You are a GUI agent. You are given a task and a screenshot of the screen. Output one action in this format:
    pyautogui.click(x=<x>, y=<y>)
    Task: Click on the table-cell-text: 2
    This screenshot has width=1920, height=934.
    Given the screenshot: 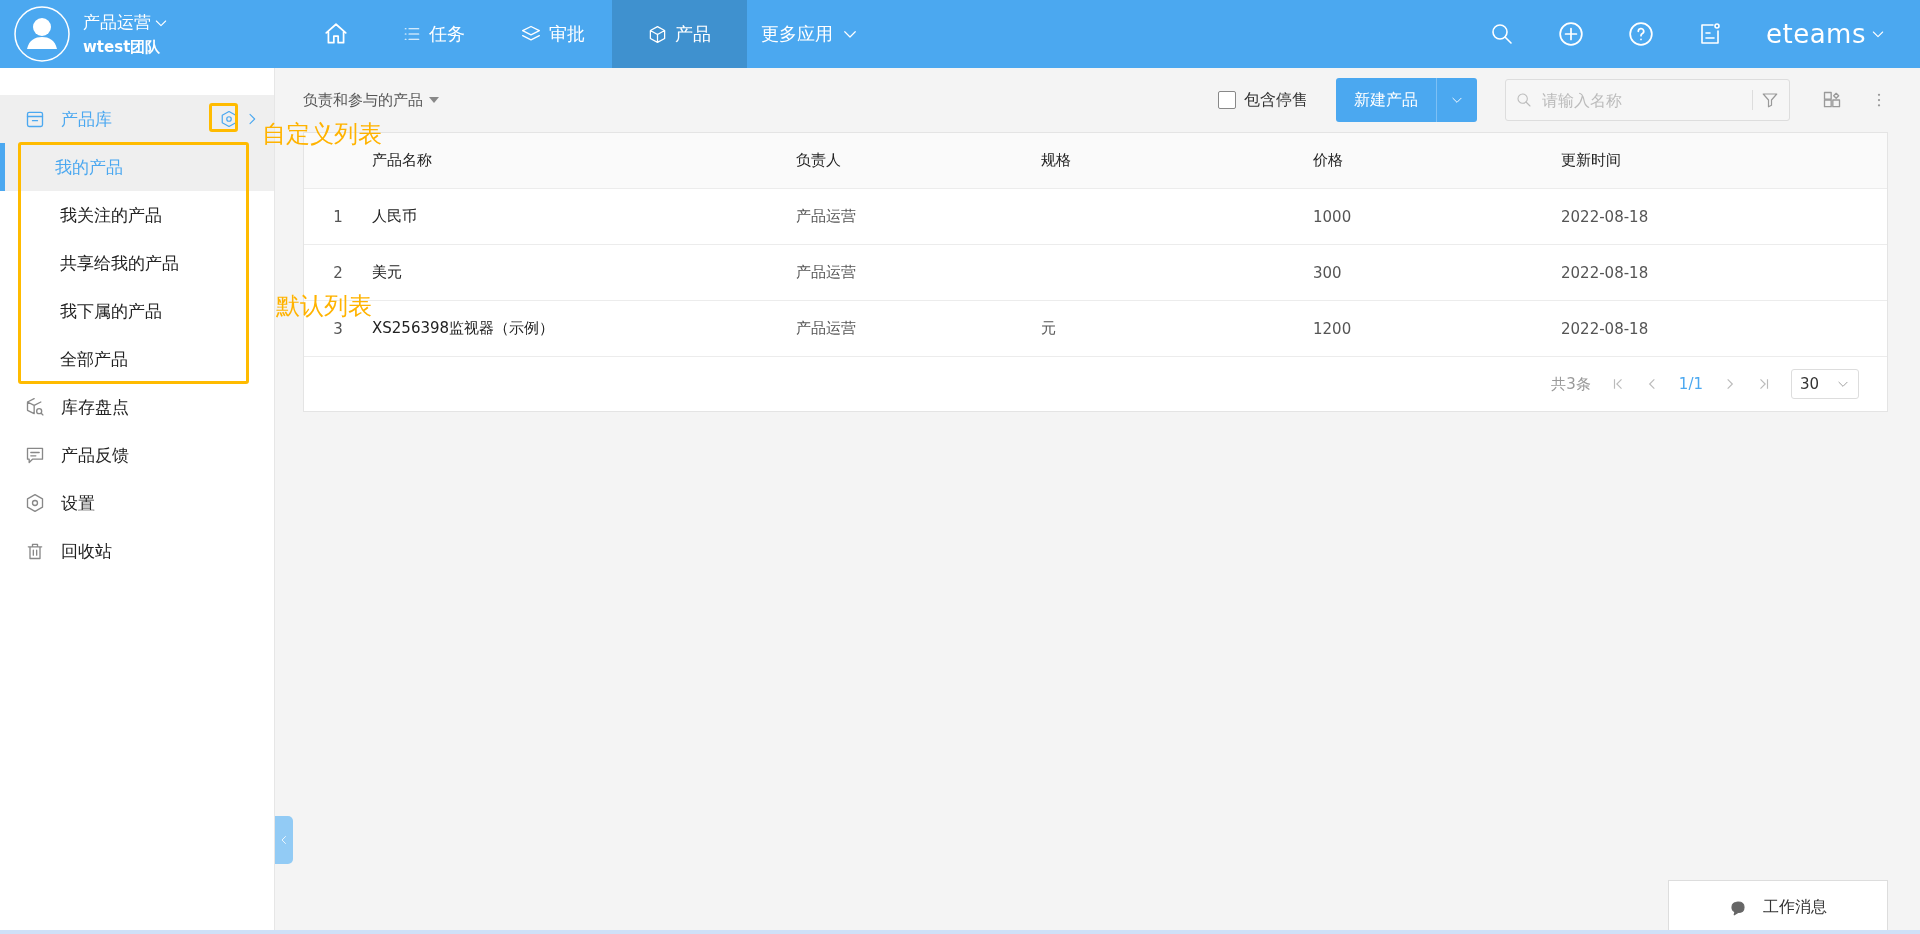 What is the action you would take?
    pyautogui.click(x=338, y=272)
    